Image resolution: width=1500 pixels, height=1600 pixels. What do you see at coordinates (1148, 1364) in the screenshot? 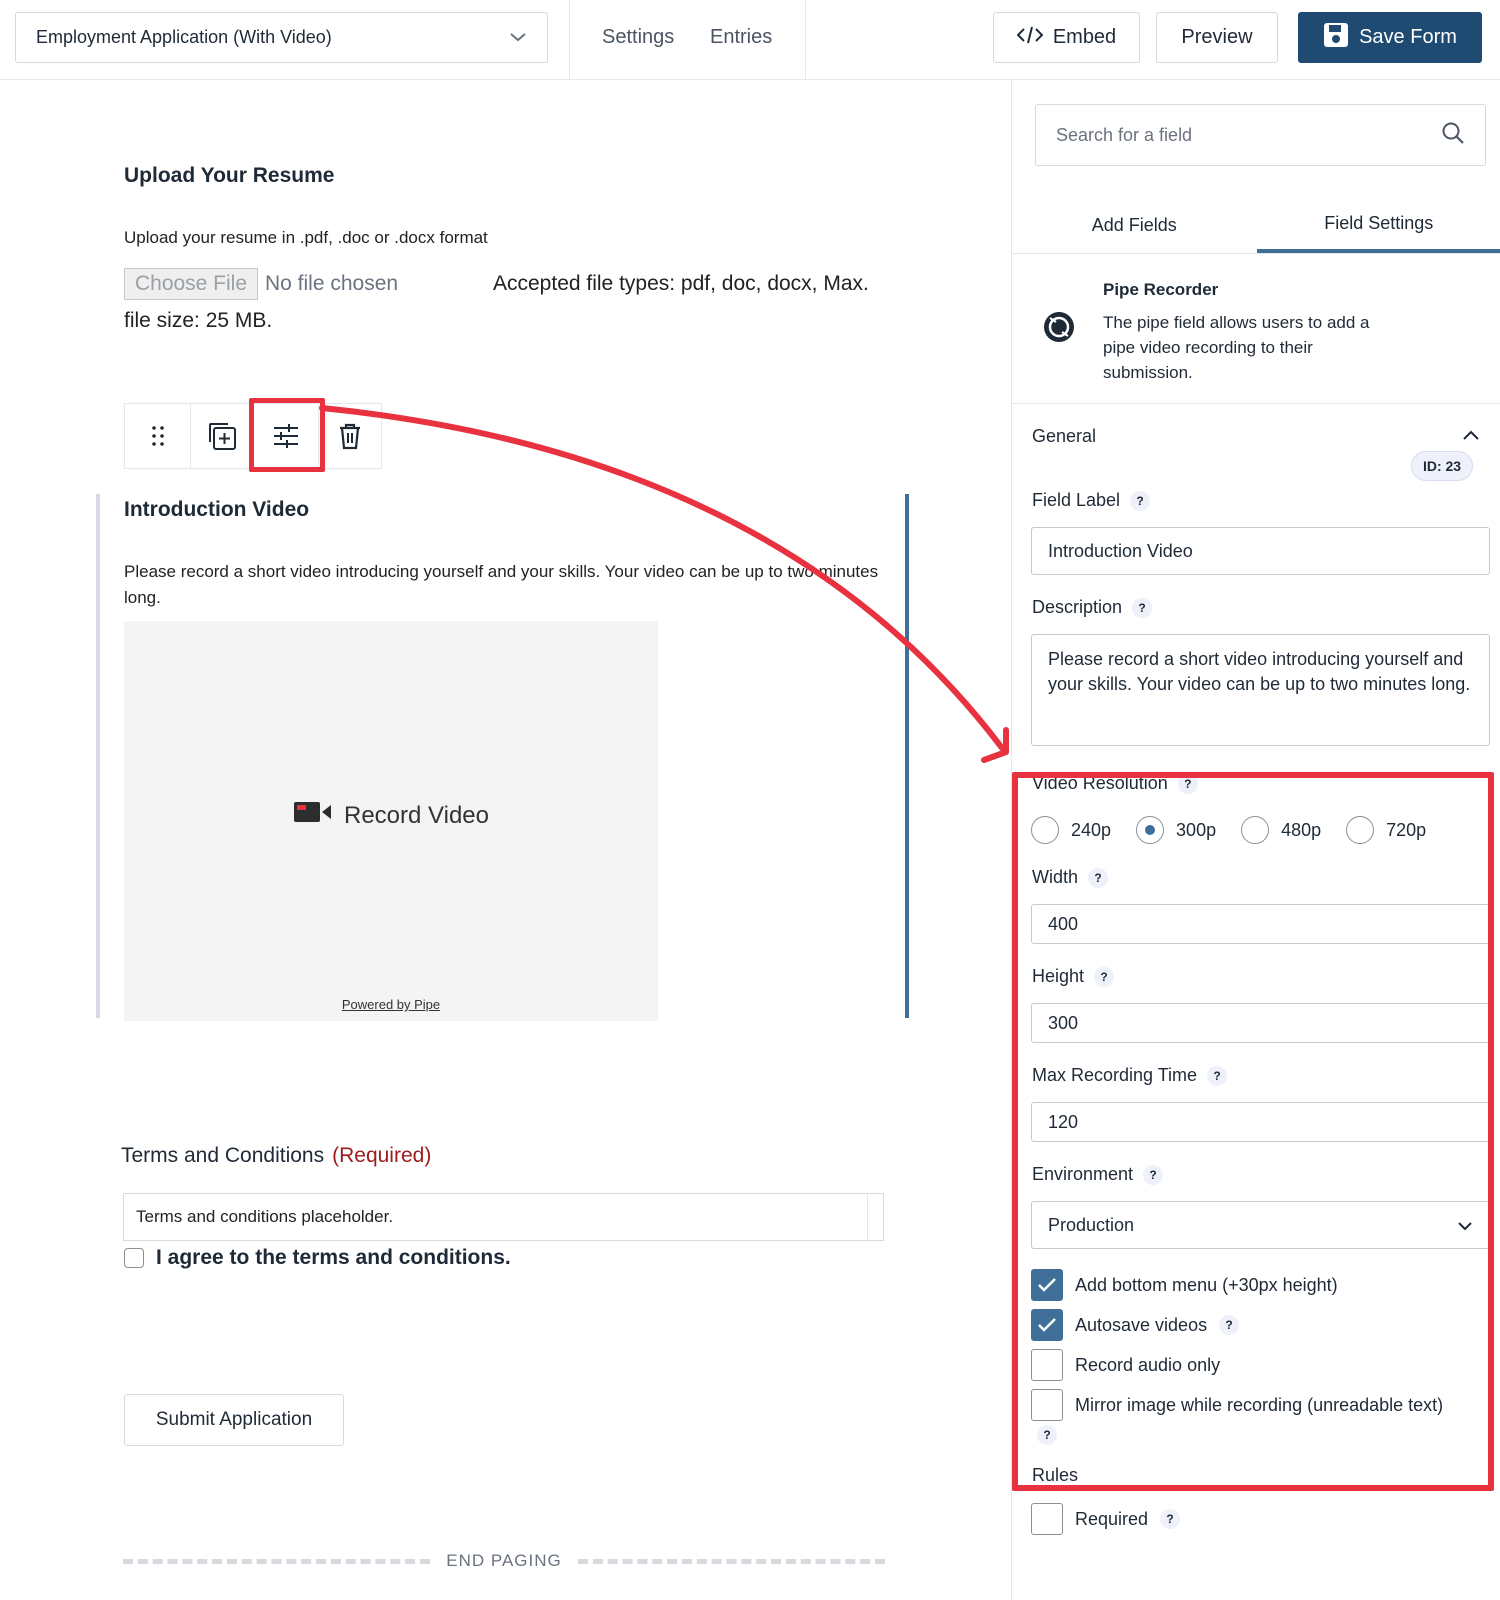
I see `checkbox-label: Record audio only` at bounding box center [1148, 1364].